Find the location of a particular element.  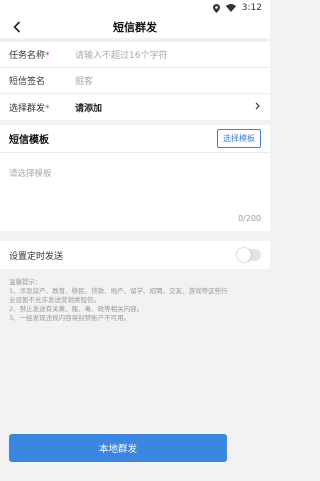

group-select-row: 选择群发* 请添加 is located at coordinates (135, 107).